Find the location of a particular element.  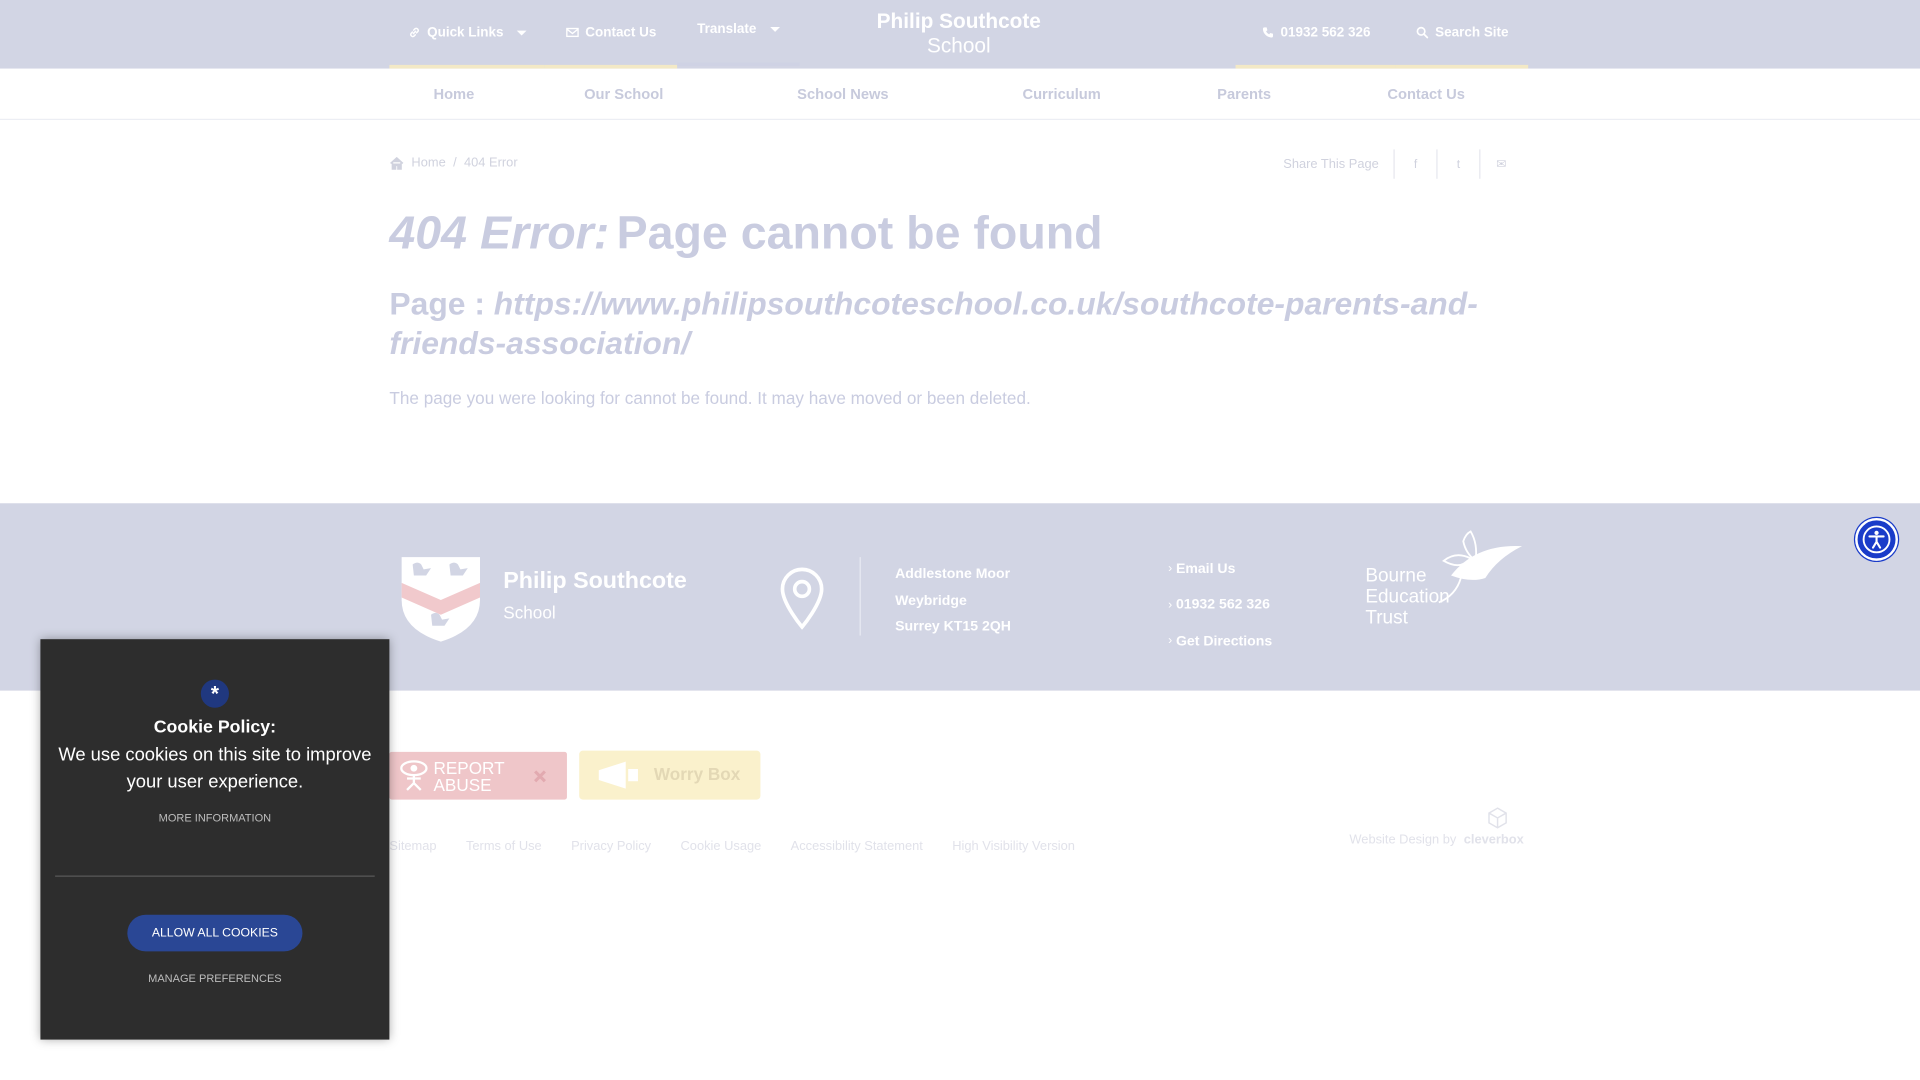

school-name-line1: Philip Southcote is located at coordinates (958, 21).